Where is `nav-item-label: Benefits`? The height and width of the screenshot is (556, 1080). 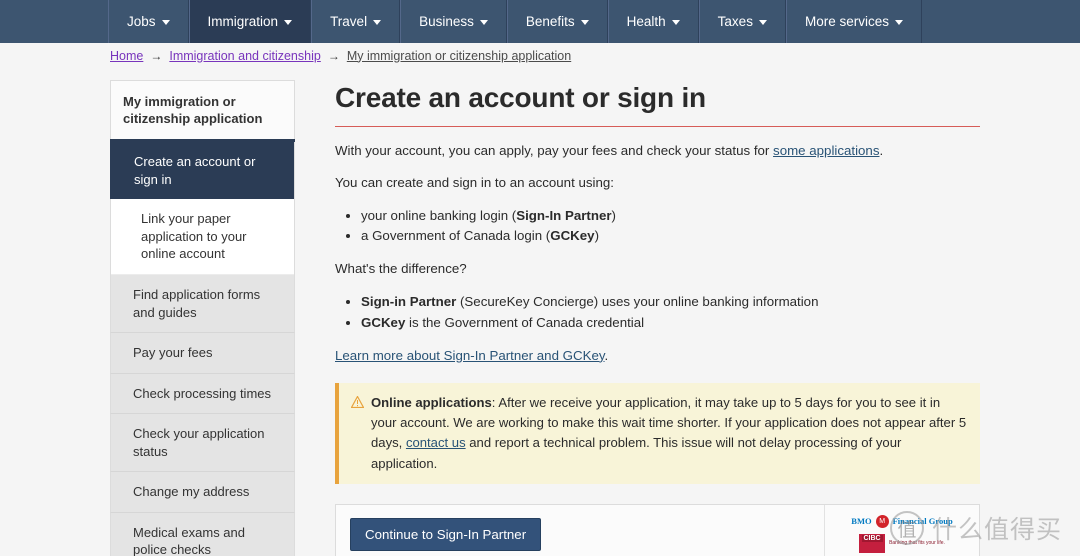 nav-item-label: Benefits is located at coordinates (550, 21).